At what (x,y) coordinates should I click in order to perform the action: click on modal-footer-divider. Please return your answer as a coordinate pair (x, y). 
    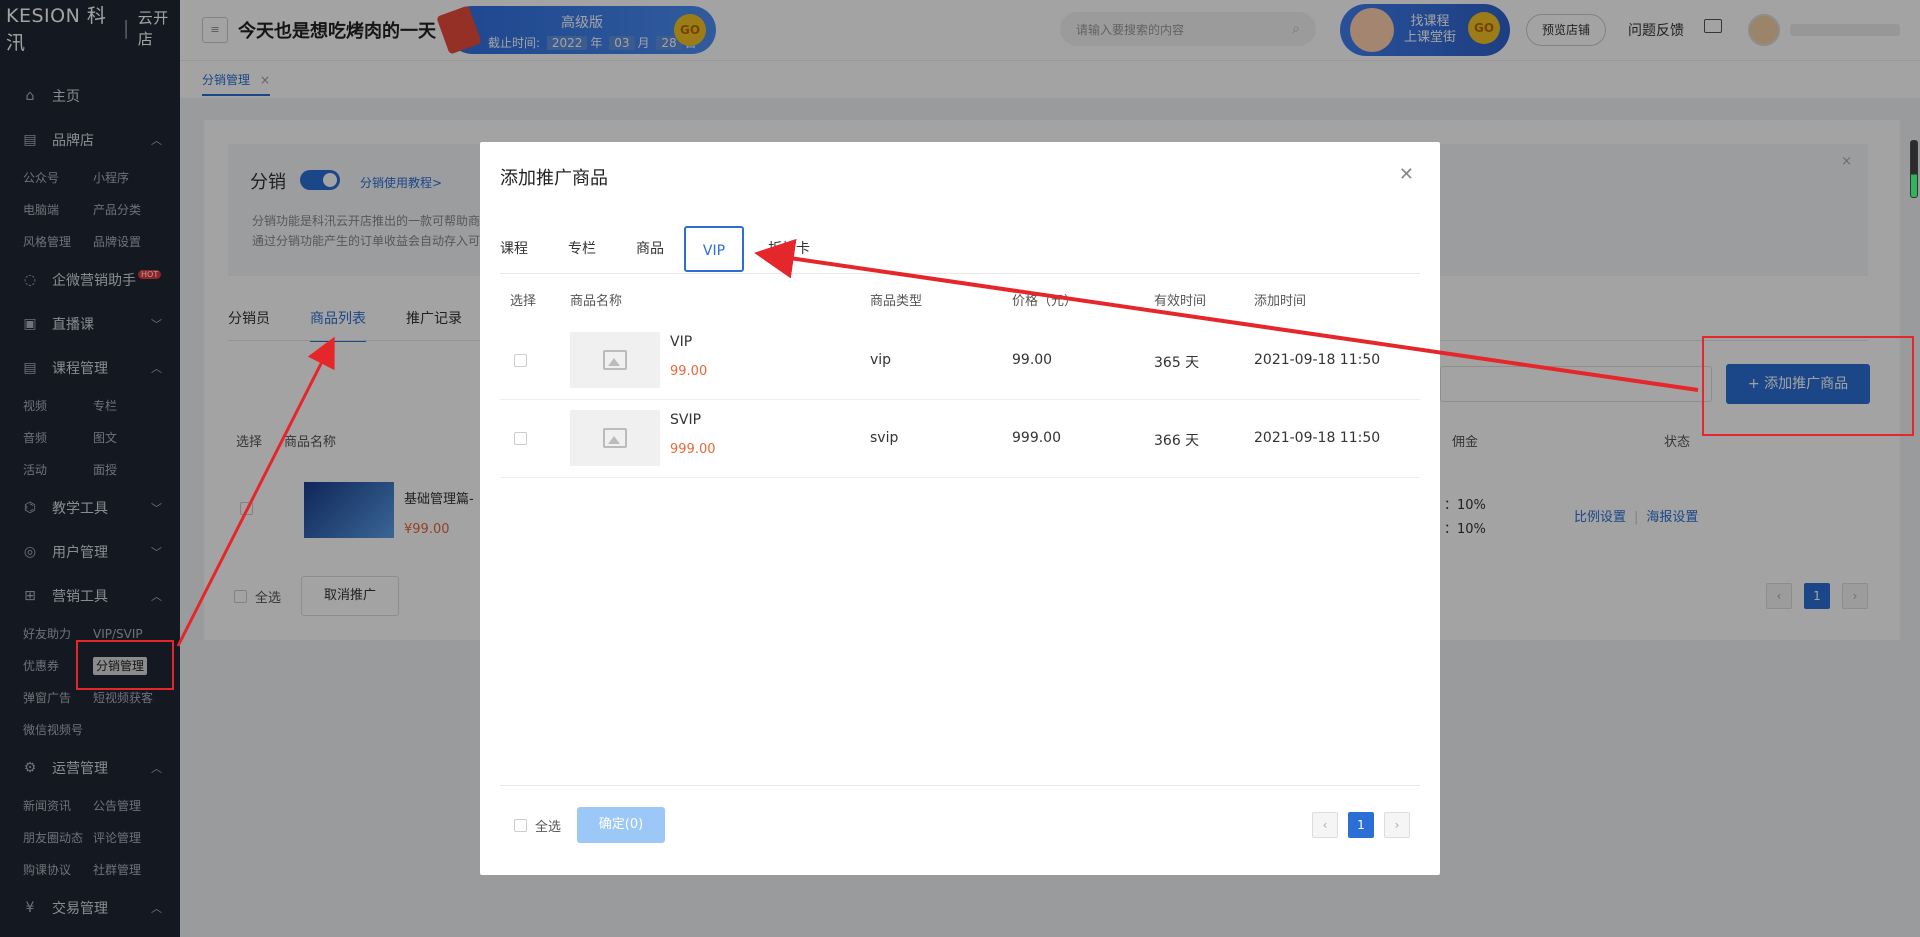
    Looking at the image, I should click on (960, 785).